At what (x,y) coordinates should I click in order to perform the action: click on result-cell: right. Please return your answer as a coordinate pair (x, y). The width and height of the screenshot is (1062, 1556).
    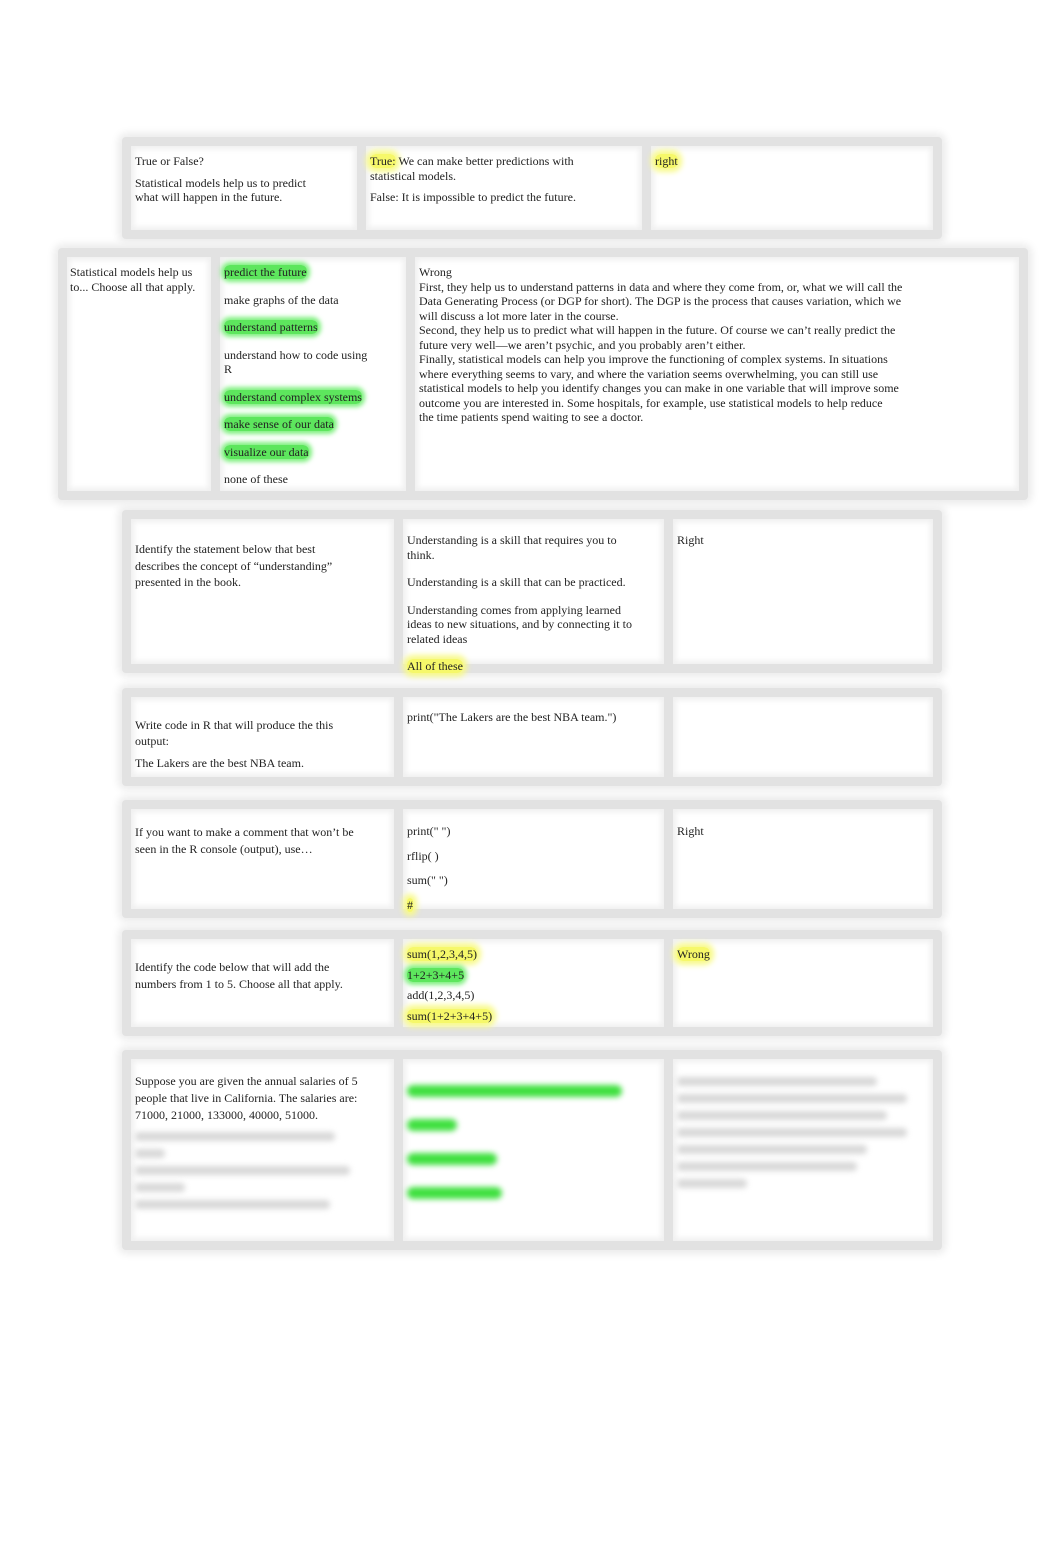
    Looking at the image, I should click on (792, 188).